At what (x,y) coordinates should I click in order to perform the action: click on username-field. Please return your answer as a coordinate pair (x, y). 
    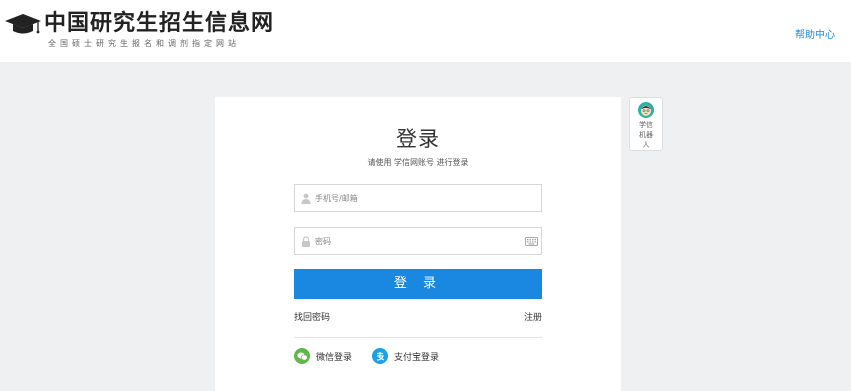
    Looking at the image, I should click on (418, 198).